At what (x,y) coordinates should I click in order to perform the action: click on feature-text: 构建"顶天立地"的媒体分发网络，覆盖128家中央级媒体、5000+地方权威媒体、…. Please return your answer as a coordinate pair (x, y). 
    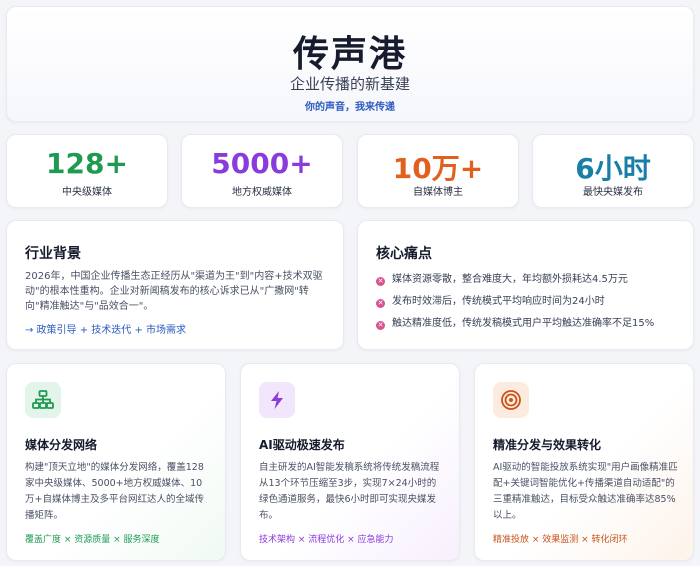
    Looking at the image, I should click on (114, 491).